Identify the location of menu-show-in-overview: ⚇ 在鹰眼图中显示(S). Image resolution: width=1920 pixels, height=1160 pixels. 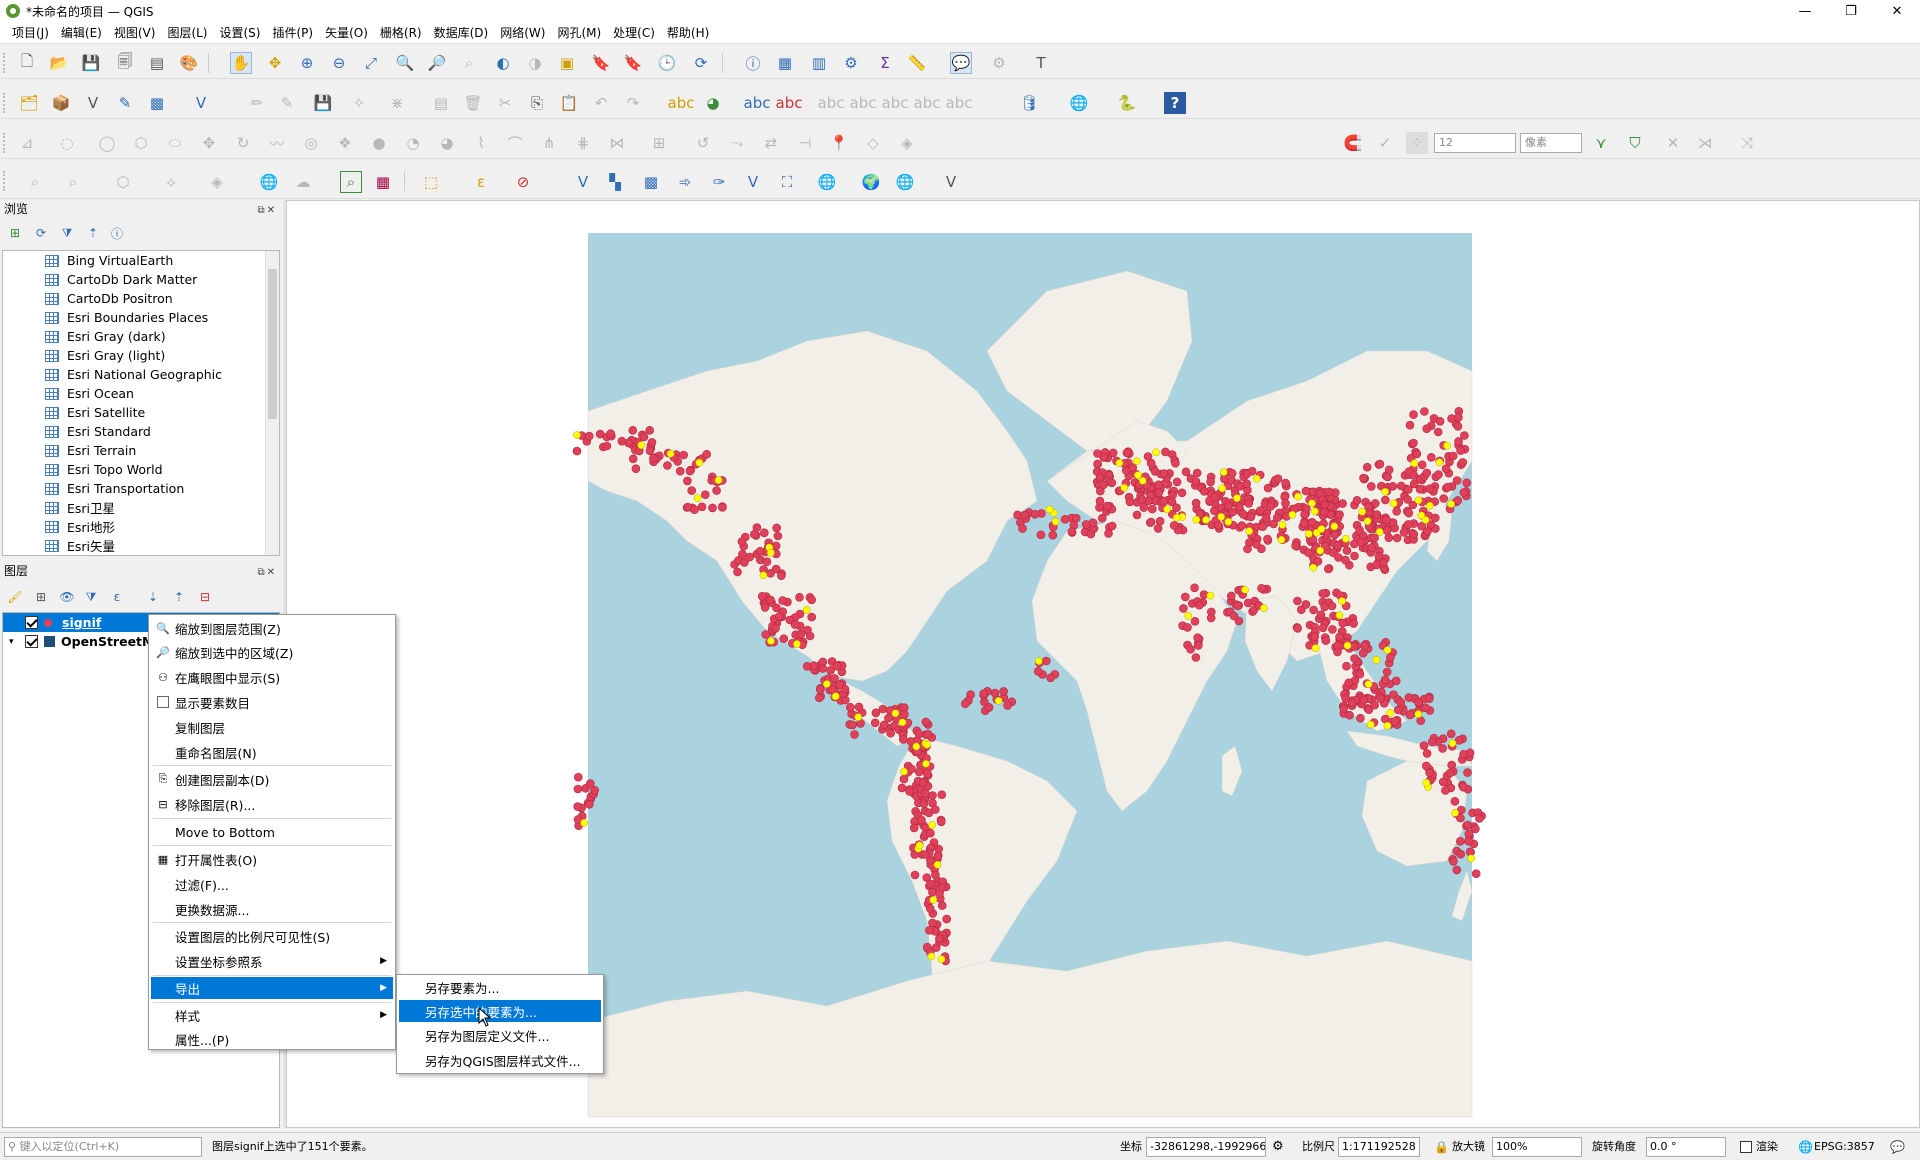
(272, 677).